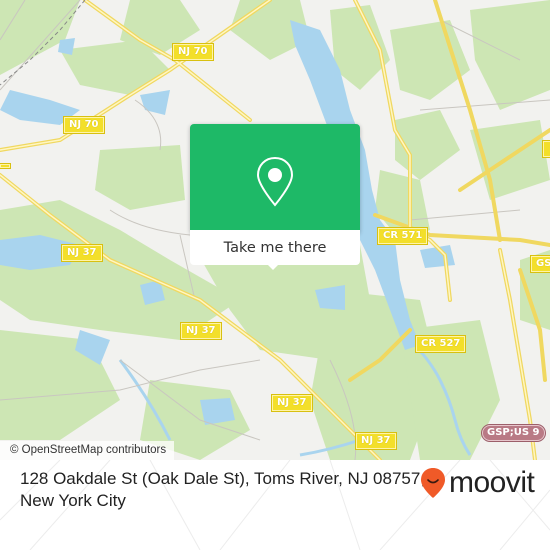 This screenshot has width=550, height=550. Describe the element at coordinates (275, 247) in the screenshot. I see `take-me-there-button: Take me there` at that location.